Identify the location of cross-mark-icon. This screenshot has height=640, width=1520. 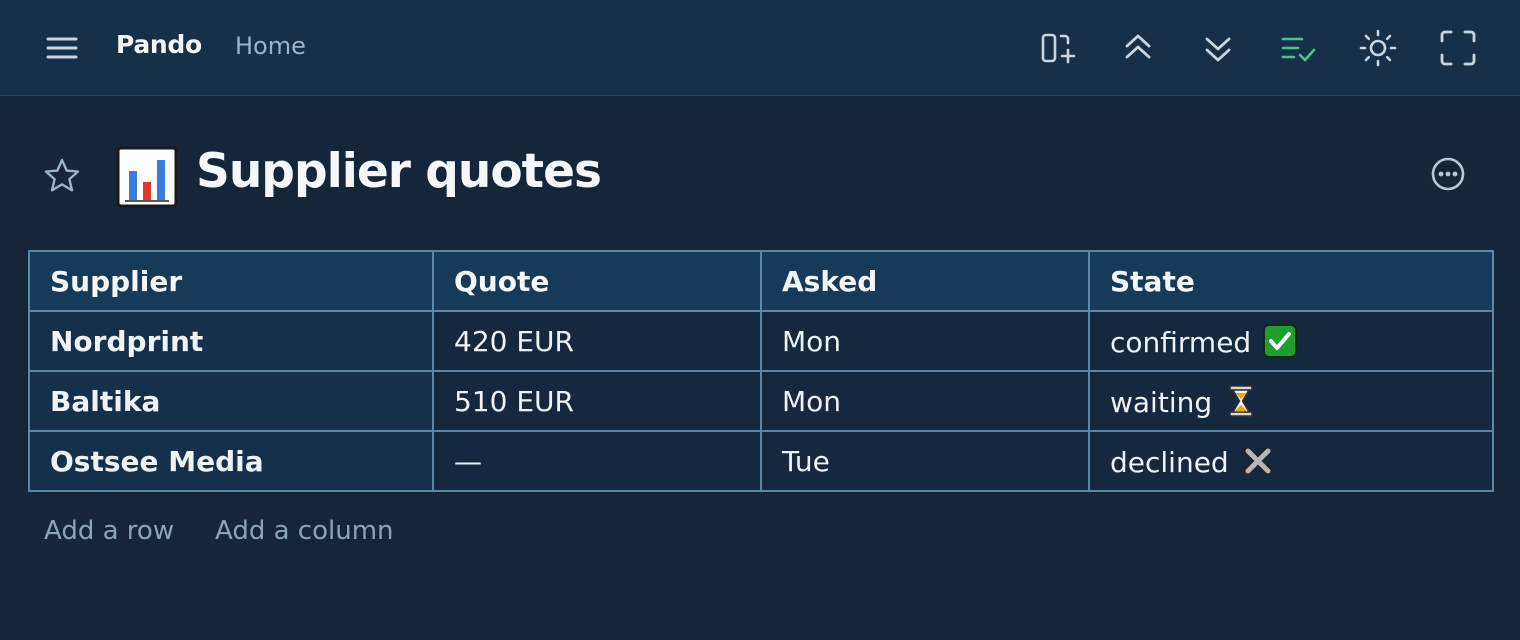
(1258, 461).